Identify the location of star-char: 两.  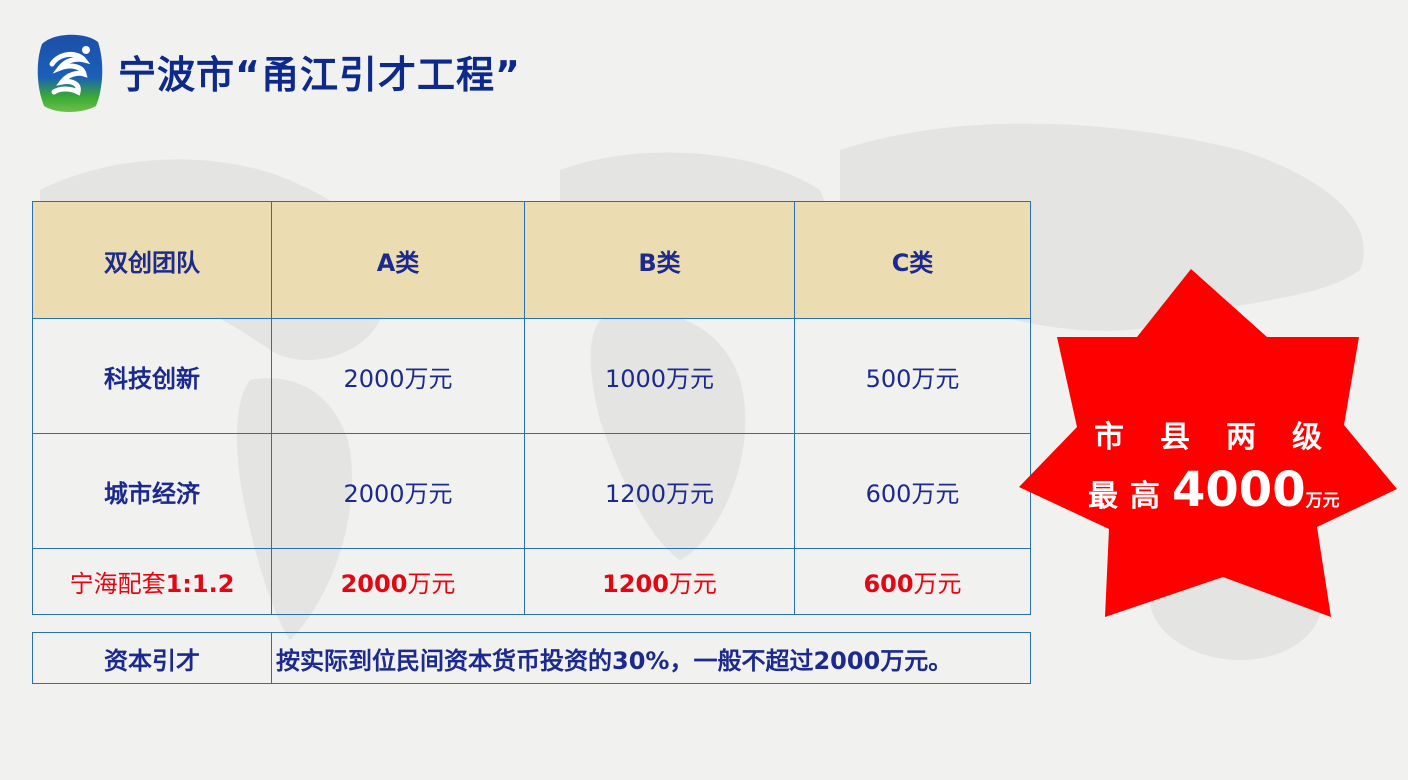
(1241, 437).